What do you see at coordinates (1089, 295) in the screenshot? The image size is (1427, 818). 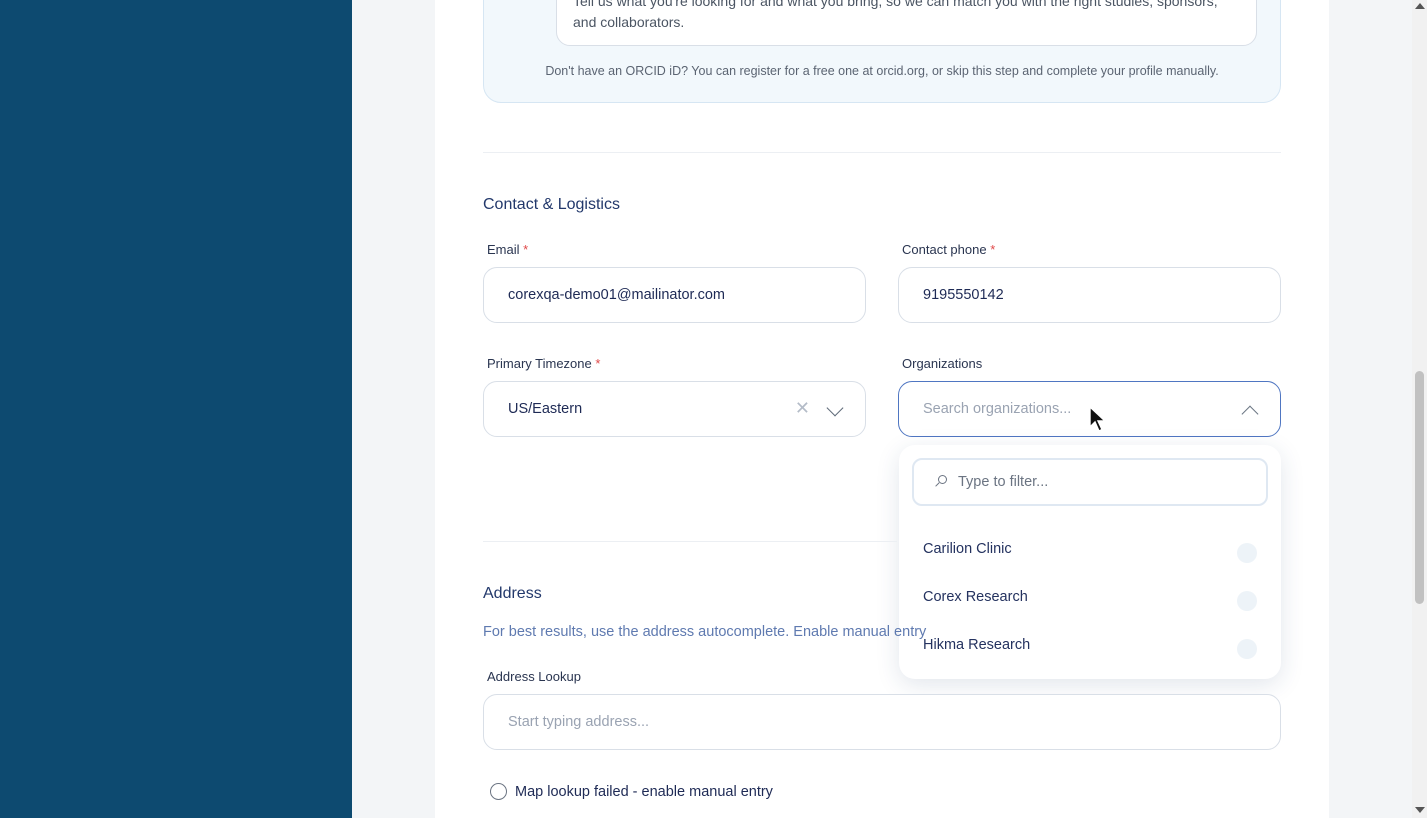 I see `phone-field: 9195550142` at bounding box center [1089, 295].